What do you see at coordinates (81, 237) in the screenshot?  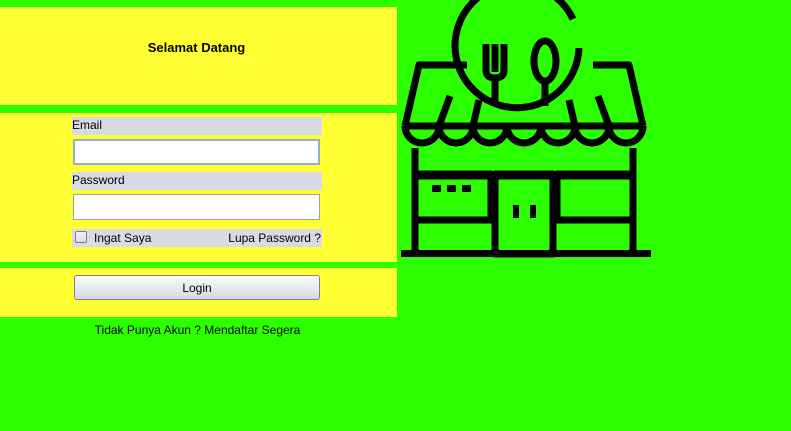 I see `remember-me-checkbox` at bounding box center [81, 237].